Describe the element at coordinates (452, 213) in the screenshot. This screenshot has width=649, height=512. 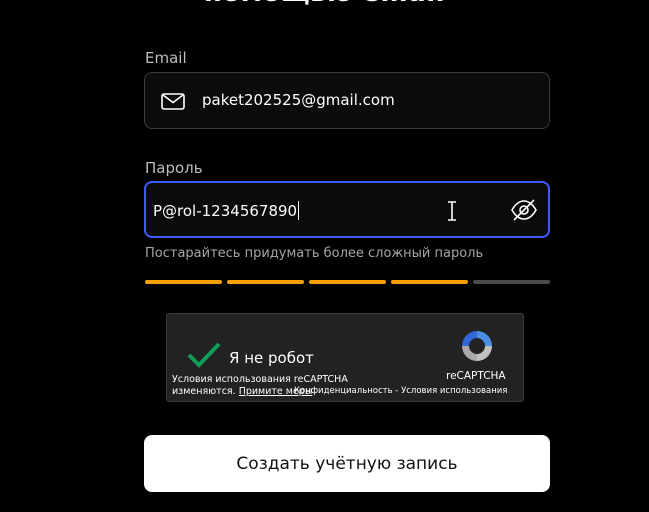
I see `text-cursor-icon` at that location.